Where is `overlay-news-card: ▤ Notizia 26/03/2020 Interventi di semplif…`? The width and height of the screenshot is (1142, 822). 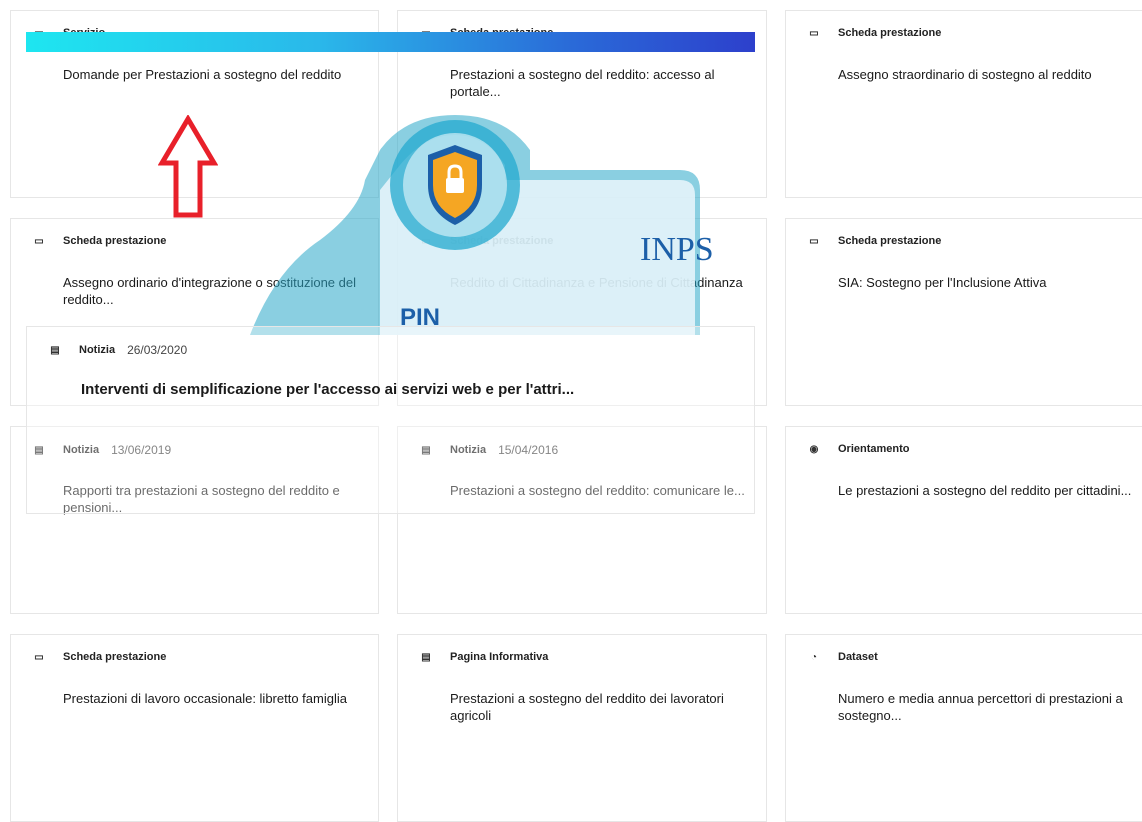
overlay-news-card: ▤ Notizia 26/03/2020 Interventi di semplif… is located at coordinates (390, 420).